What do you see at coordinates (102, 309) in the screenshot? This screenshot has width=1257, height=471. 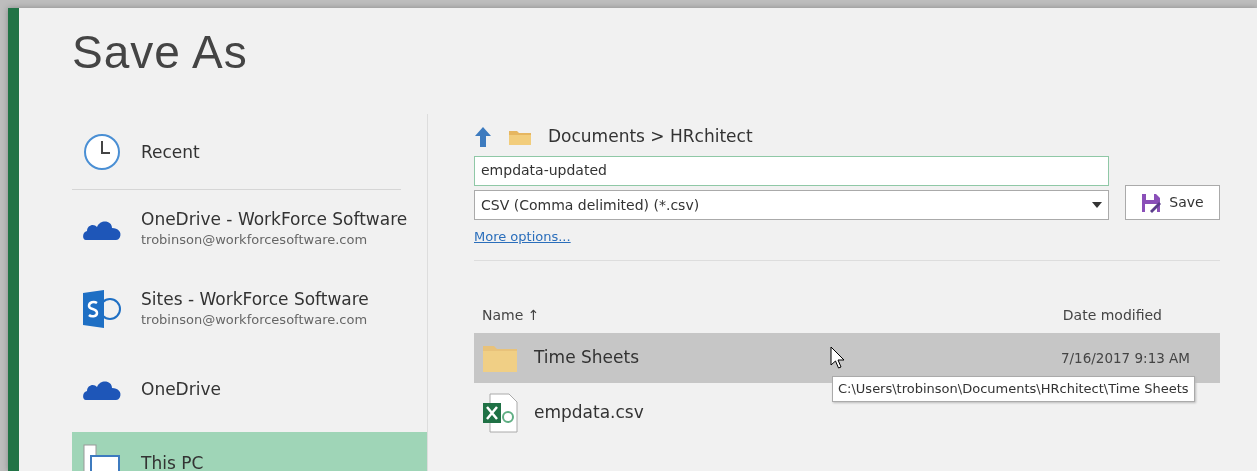 I see `sharepoint-icon` at bounding box center [102, 309].